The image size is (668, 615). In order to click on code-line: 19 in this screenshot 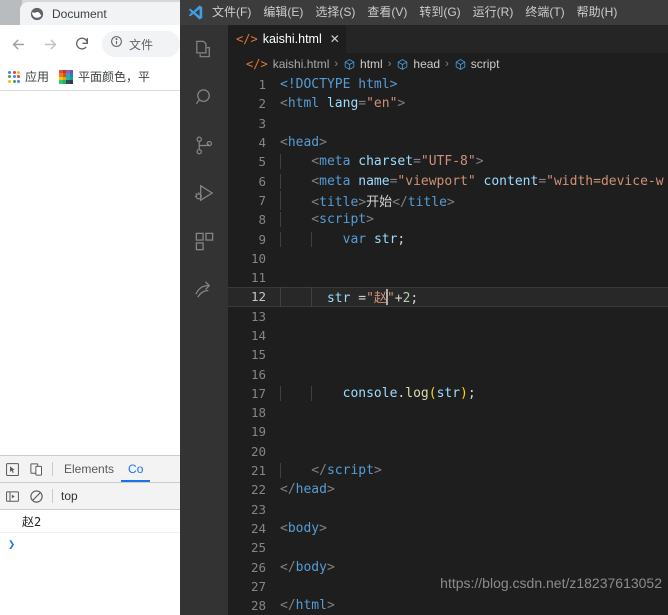, I will do `click(448, 431)`.